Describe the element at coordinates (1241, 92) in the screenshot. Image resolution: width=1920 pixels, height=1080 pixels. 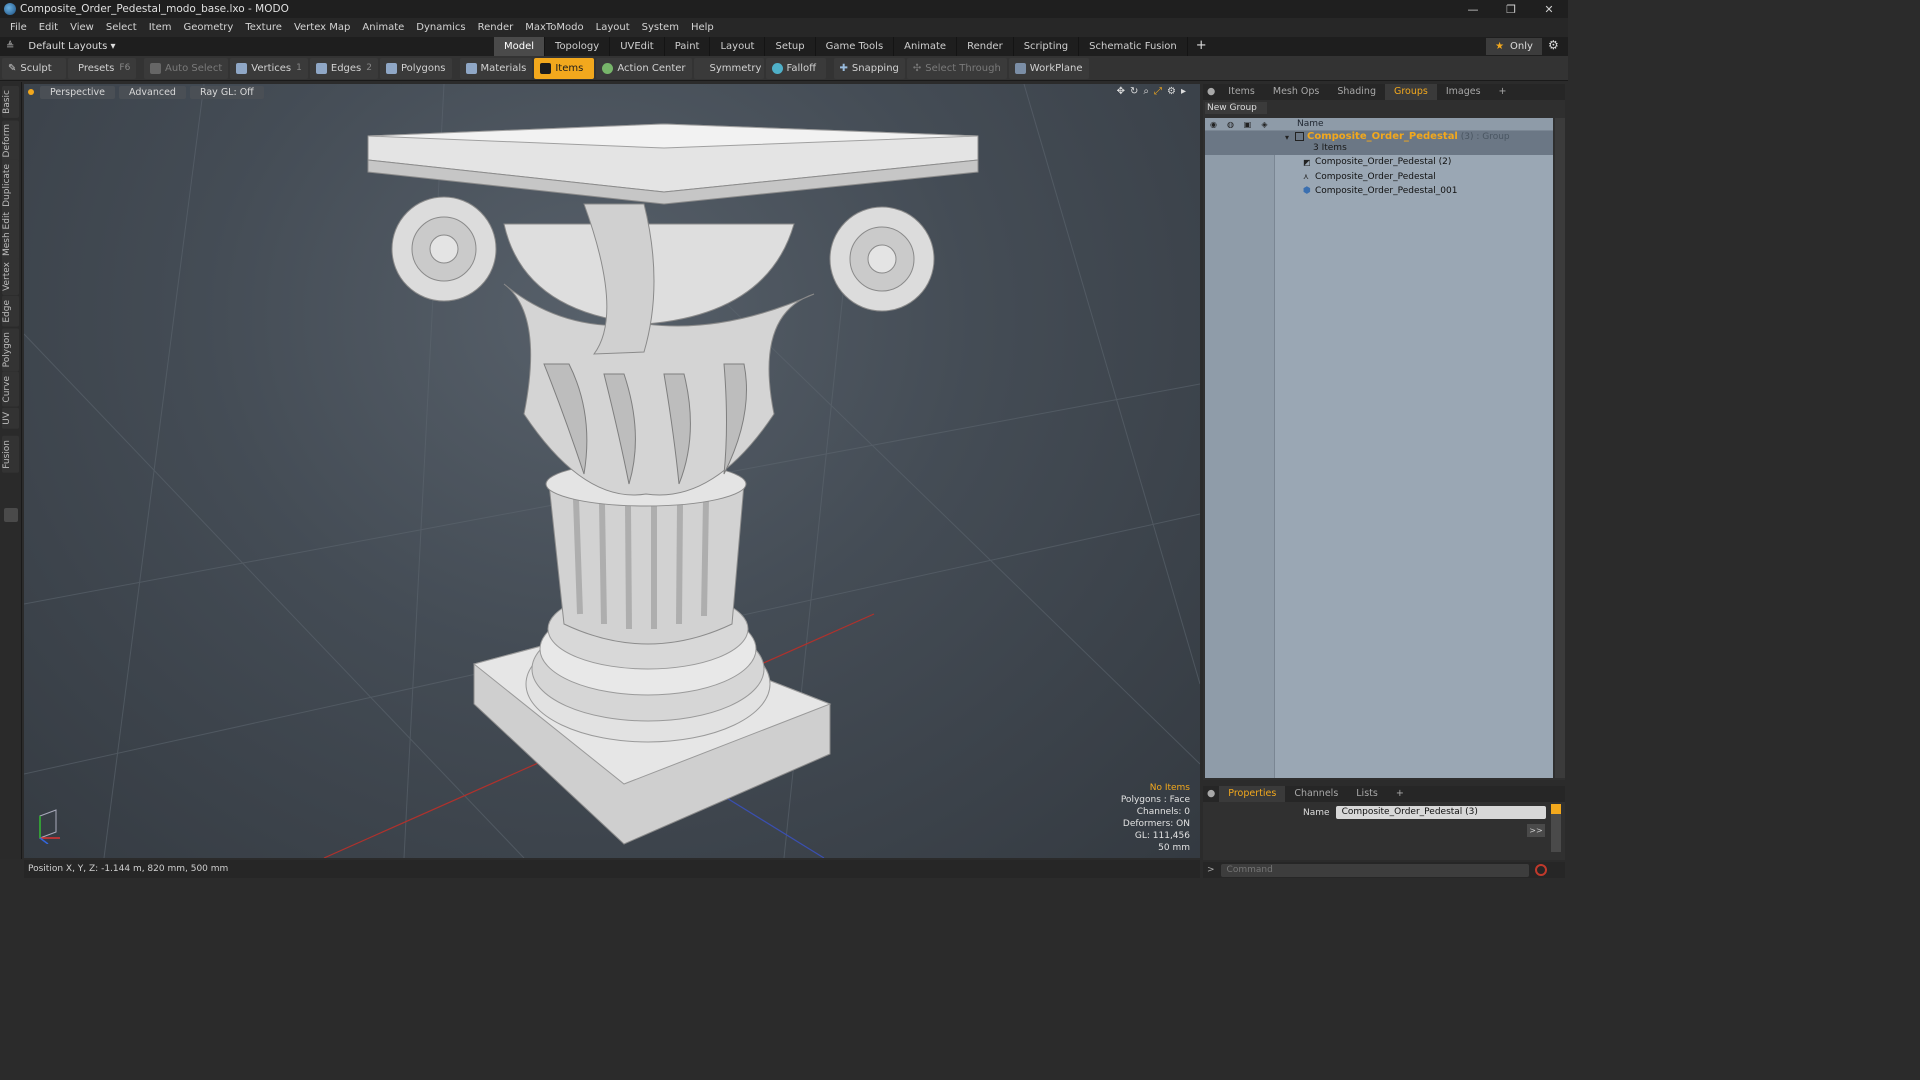
I see `tab-items: Items` at that location.